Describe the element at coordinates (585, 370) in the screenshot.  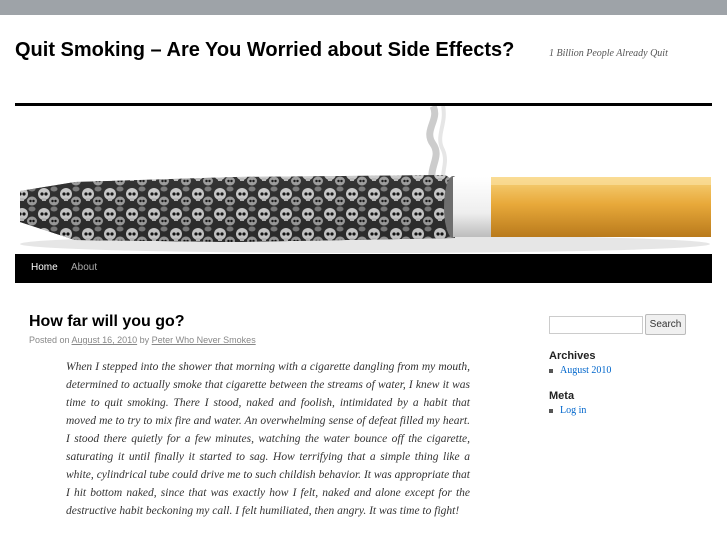
I see `archives-link-august-2010: August 2010` at that location.